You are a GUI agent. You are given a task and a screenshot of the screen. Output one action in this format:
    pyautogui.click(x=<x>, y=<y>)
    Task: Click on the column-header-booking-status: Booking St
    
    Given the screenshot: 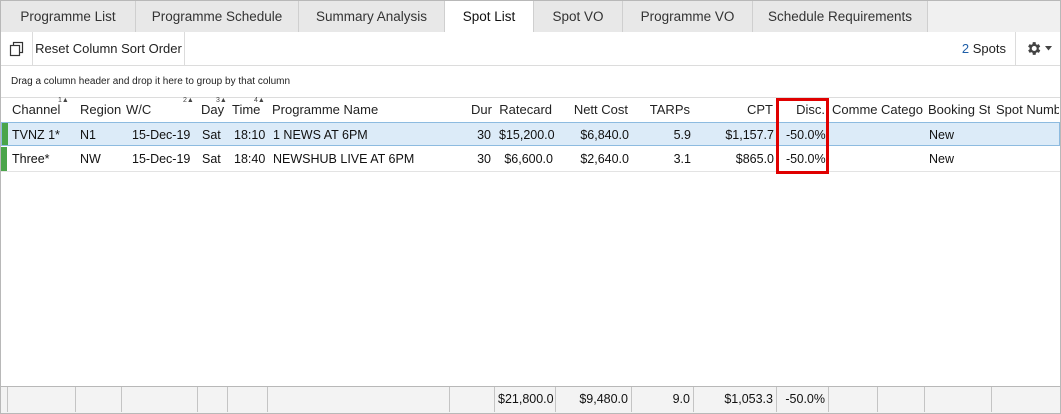 What is the action you would take?
    pyautogui.click(x=957, y=110)
    